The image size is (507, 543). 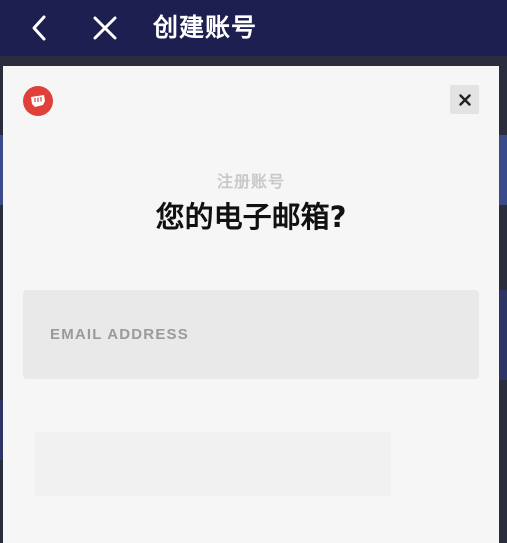 I want to click on page-title: 创建账号, so click(x=205, y=27).